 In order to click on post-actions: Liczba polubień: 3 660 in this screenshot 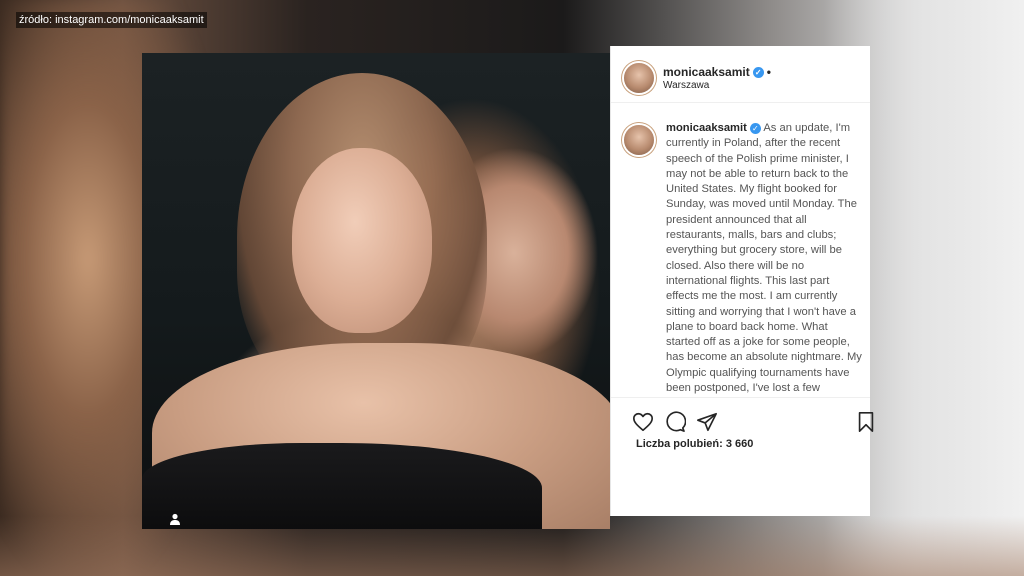, I will do `click(742, 457)`.